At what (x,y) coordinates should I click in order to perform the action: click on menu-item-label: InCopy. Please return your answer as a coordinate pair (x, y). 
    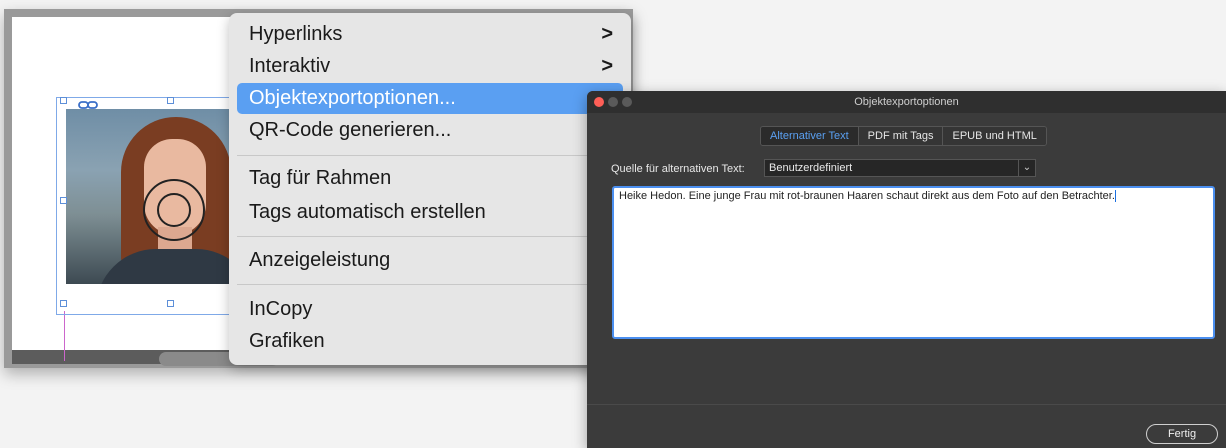
    Looking at the image, I should click on (281, 309).